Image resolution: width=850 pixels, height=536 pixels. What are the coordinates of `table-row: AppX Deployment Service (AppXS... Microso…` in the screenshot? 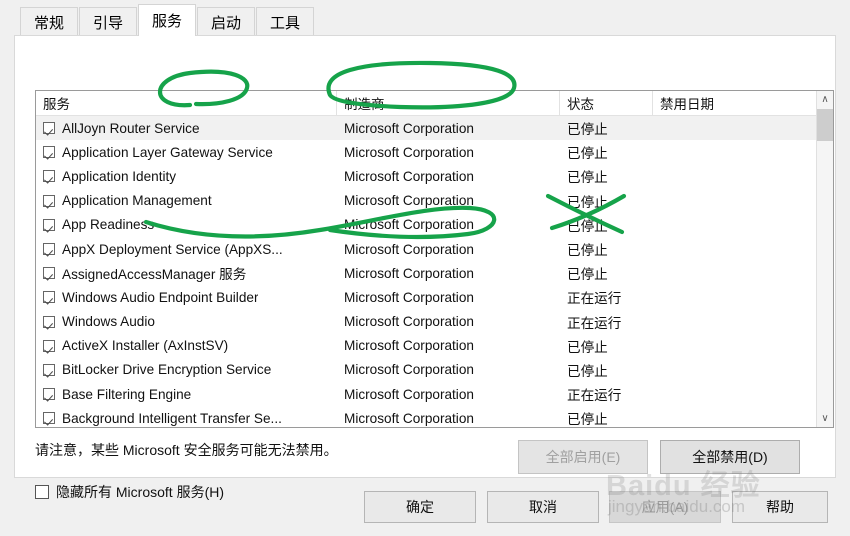 It's located at (434, 249).